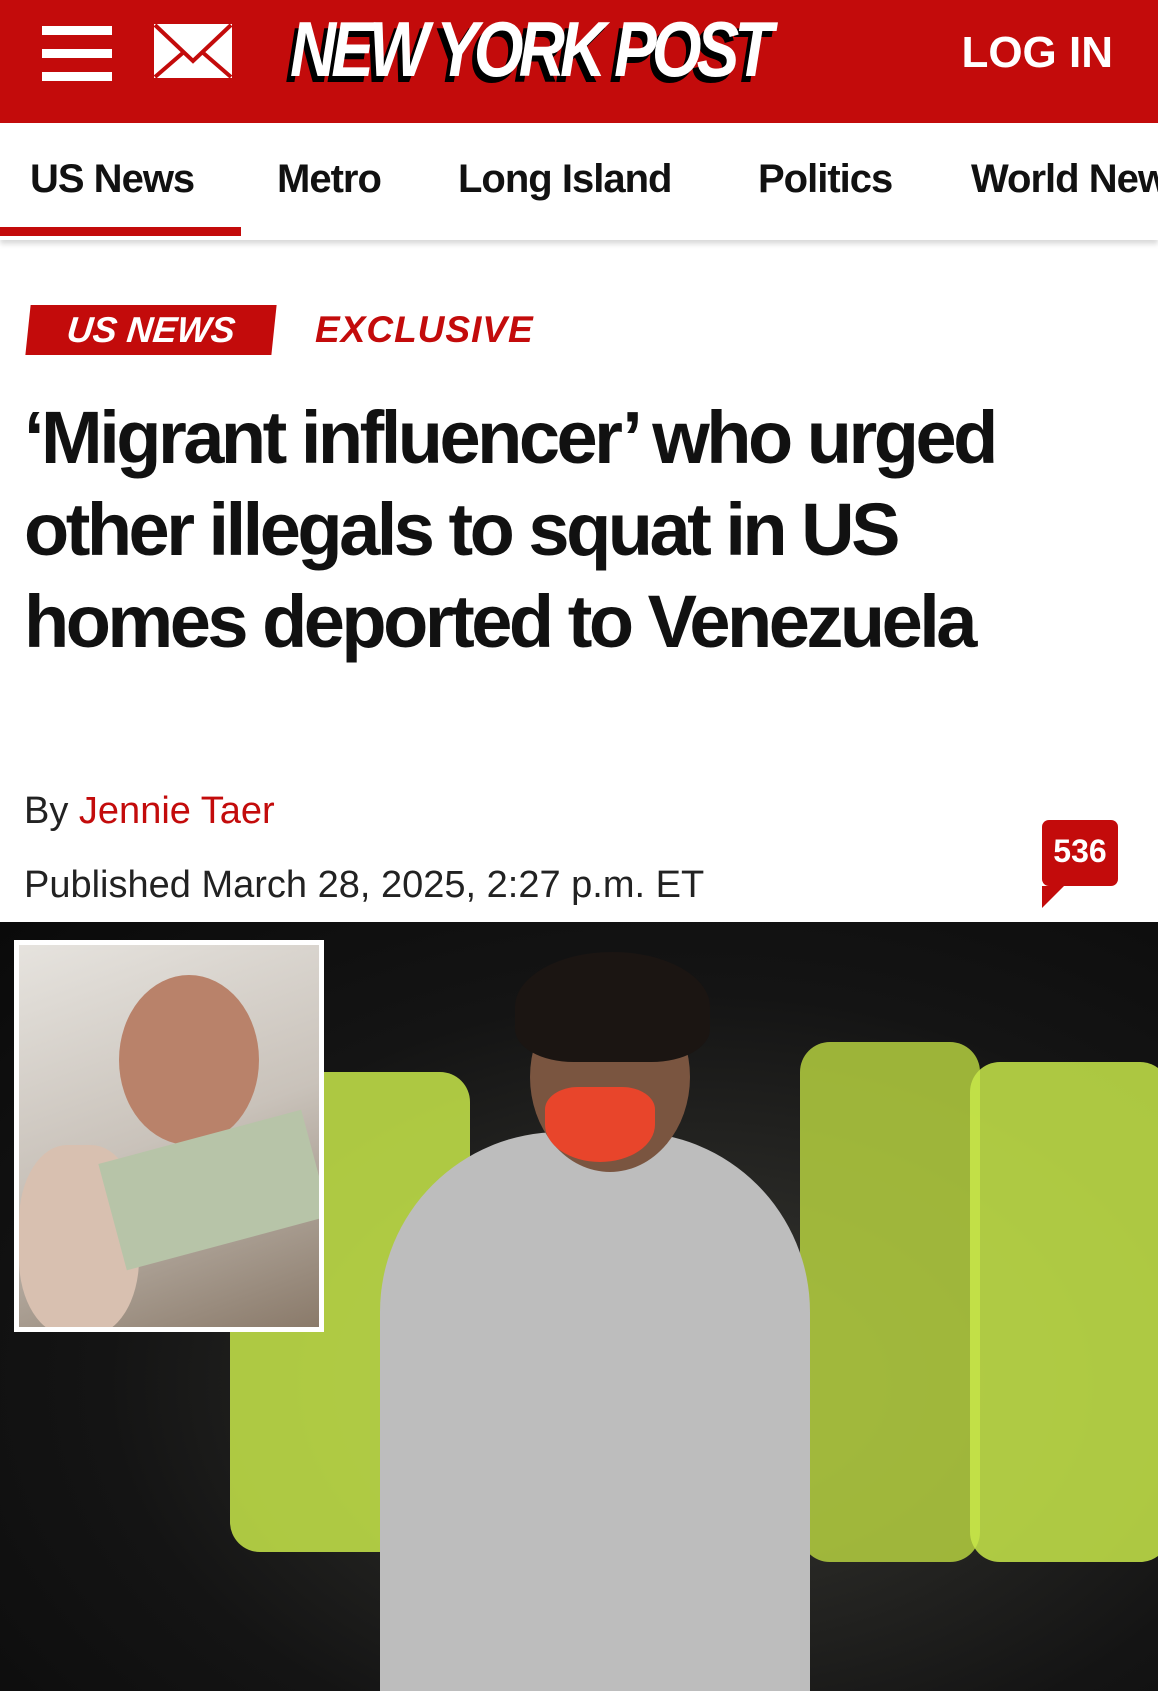  I want to click on byline-prefix: By, so click(46, 811).